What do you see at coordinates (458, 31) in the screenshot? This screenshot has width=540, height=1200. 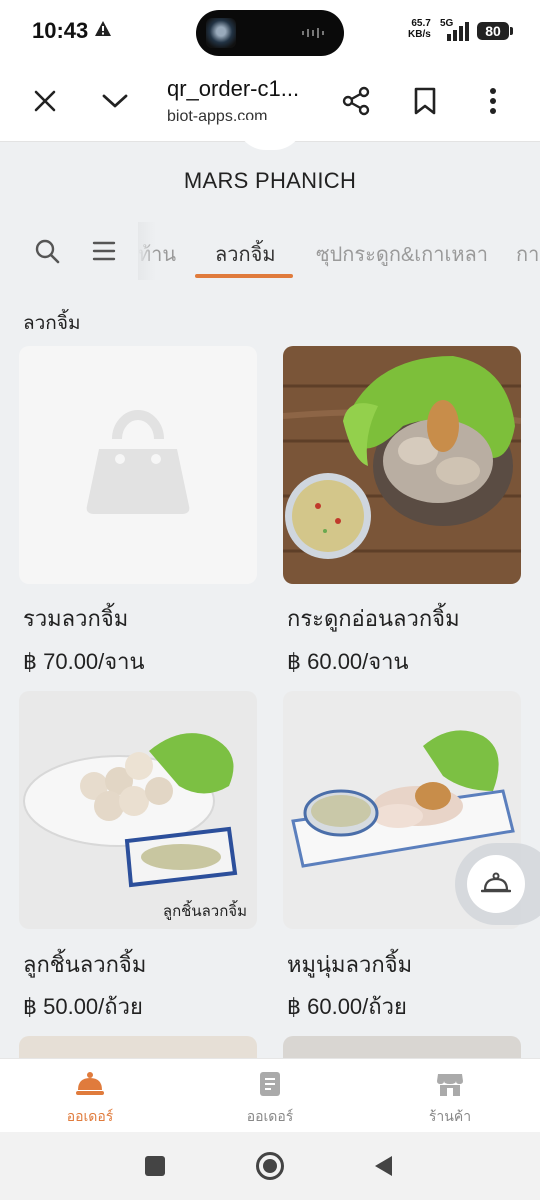 I see `signal-icon` at bounding box center [458, 31].